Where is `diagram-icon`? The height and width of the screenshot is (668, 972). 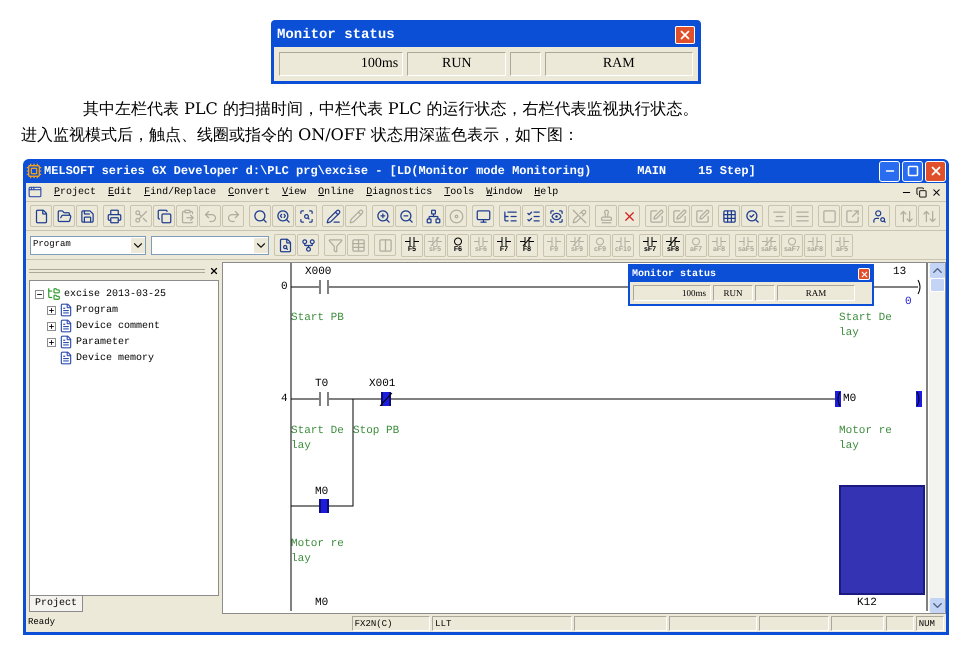 diagram-icon is located at coordinates (433, 216).